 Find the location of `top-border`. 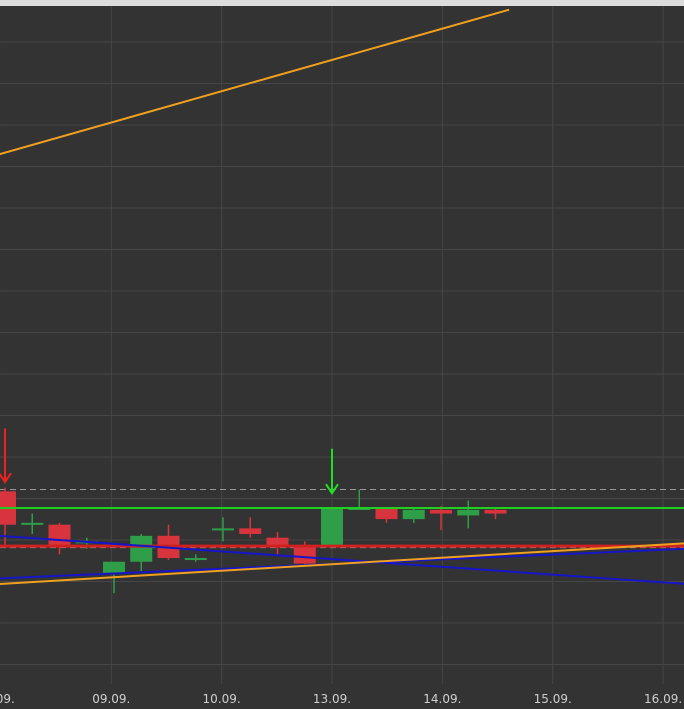

top-border is located at coordinates (342, 3).